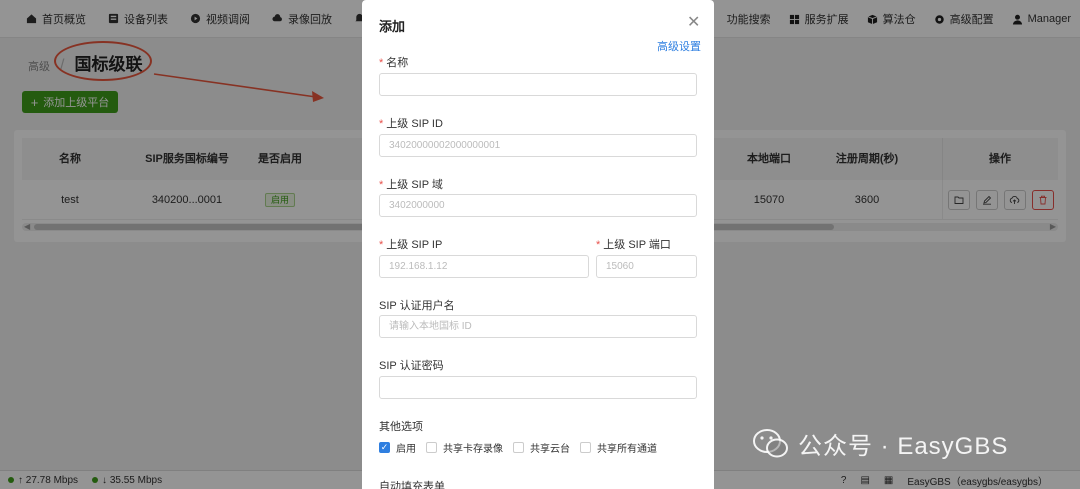 The width and height of the screenshot is (1080, 489). I want to click on auth-password-label: SIP 认证密码, so click(411, 366).